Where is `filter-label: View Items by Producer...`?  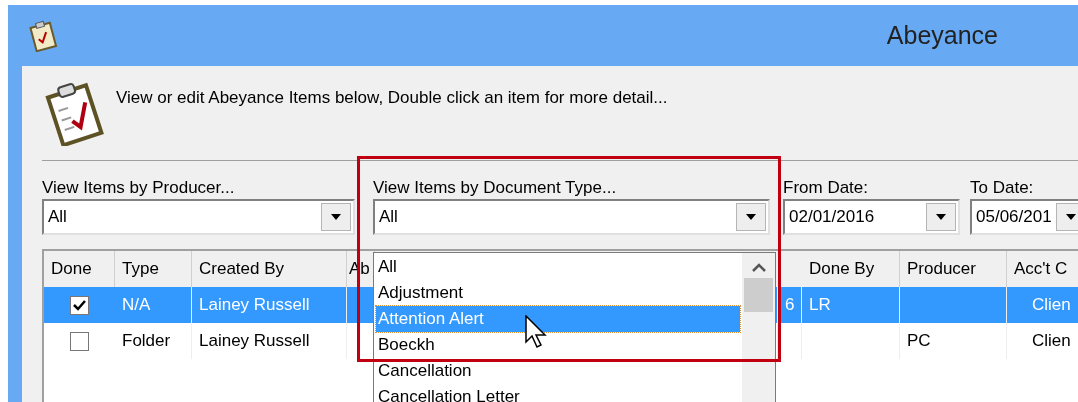 filter-label: View Items by Producer... is located at coordinates (139, 186).